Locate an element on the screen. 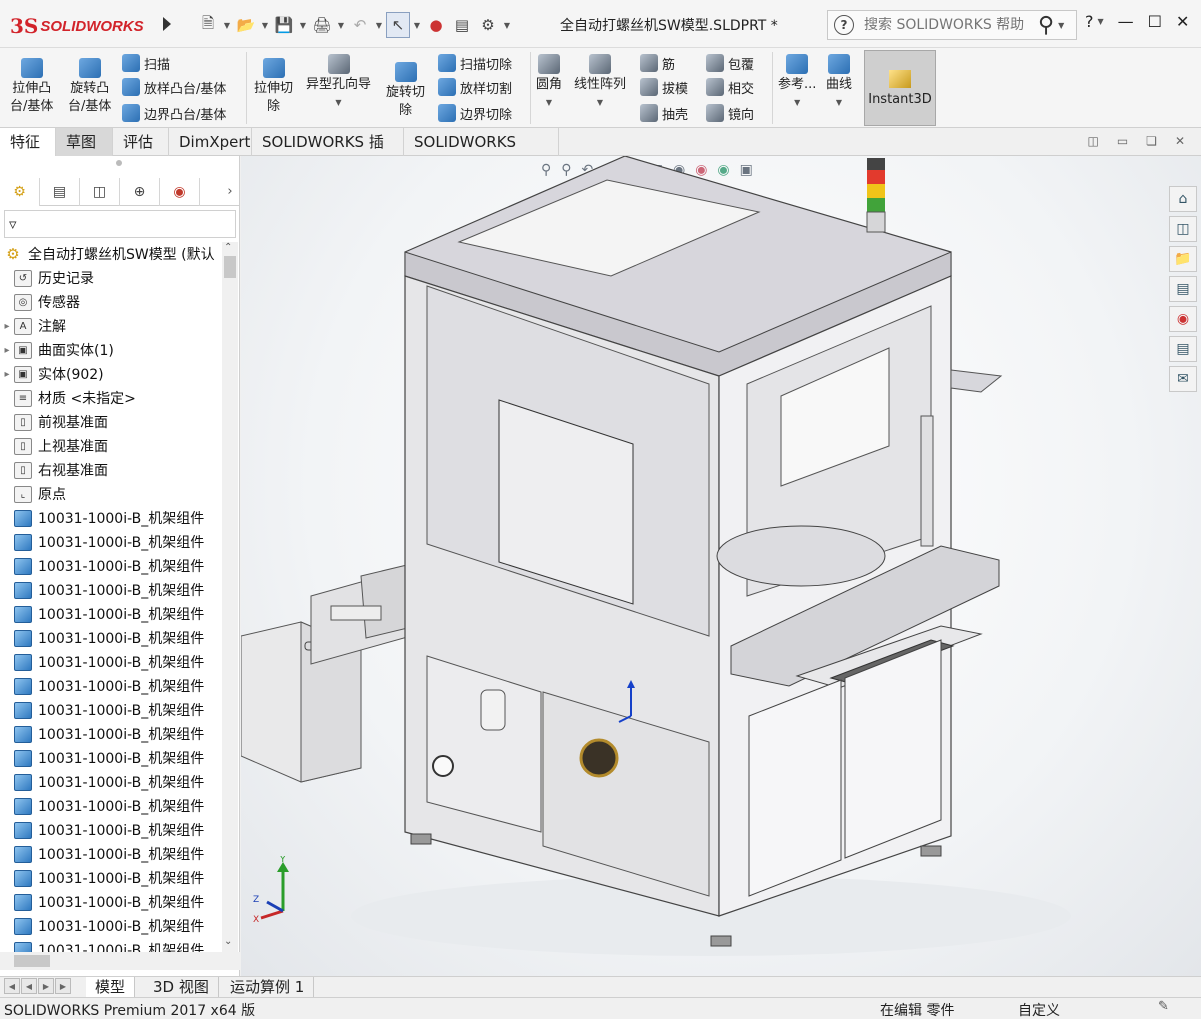 The height and width of the screenshot is (1019, 1201). draft-button: 拔模 is located at coordinates (664, 87).